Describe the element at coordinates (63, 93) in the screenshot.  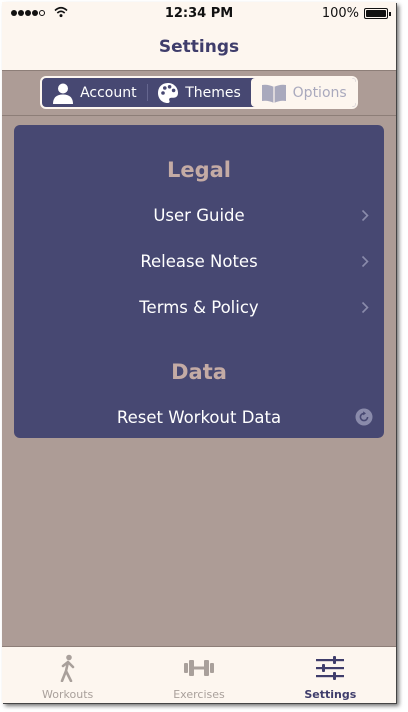
I see `person-icon` at that location.